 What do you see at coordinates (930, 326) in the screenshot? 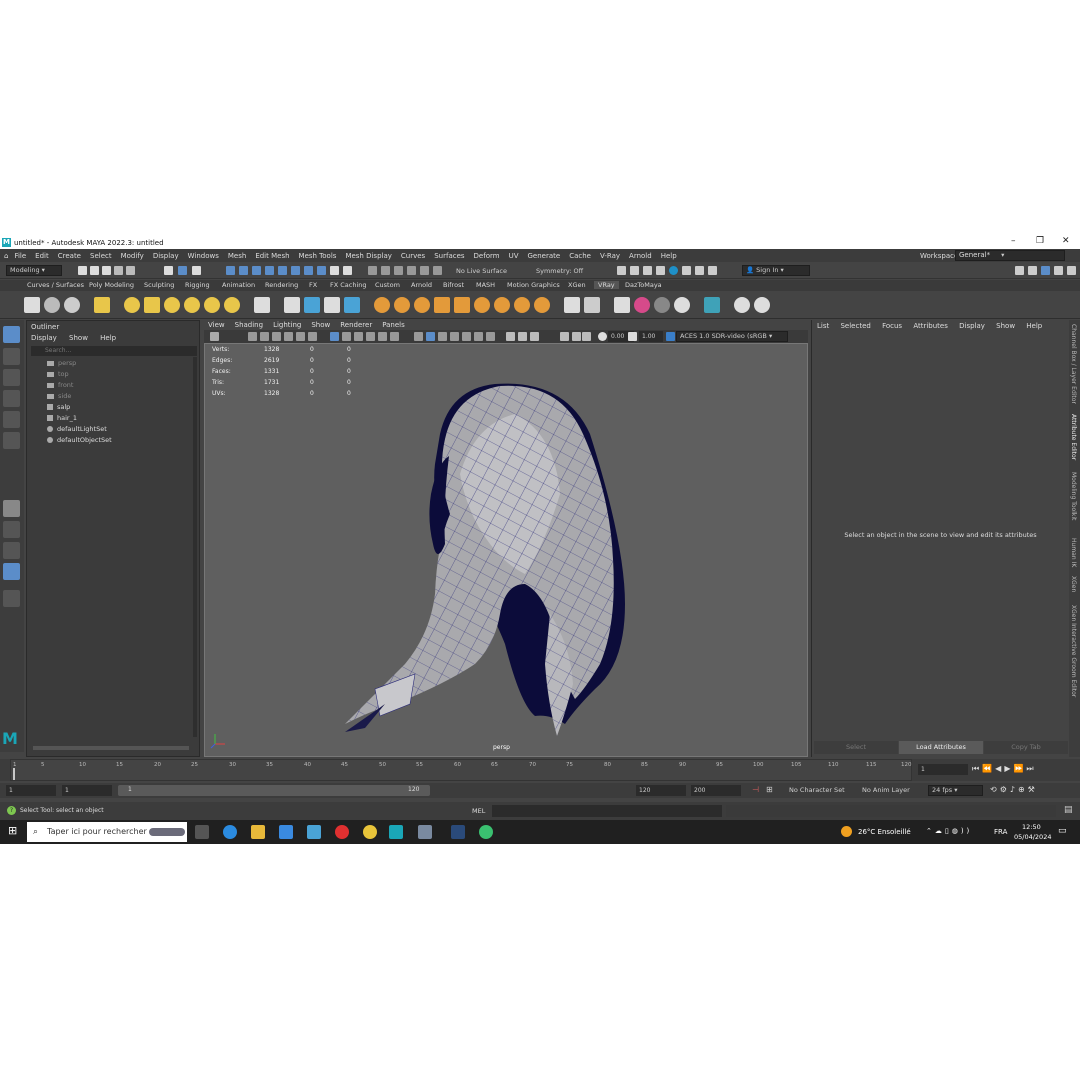
I see `attr-menu-attributes: Attributes` at bounding box center [930, 326].